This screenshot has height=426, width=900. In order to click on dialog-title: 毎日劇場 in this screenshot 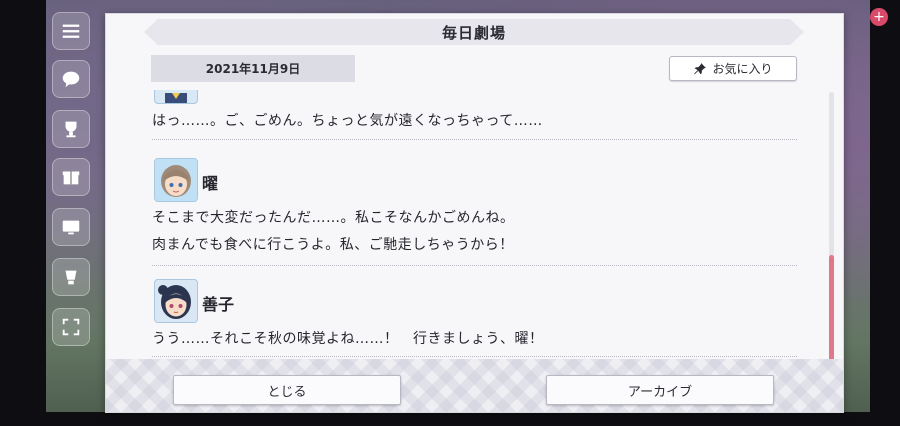, I will do `click(473, 32)`.